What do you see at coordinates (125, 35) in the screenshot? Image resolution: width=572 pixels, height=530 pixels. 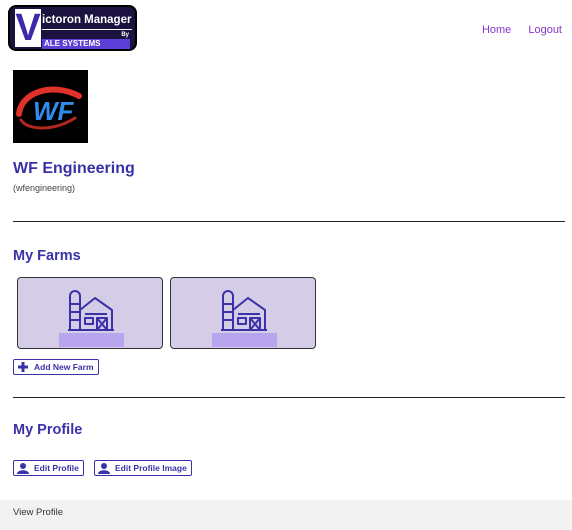 I see `logo-by-text: By` at bounding box center [125, 35].